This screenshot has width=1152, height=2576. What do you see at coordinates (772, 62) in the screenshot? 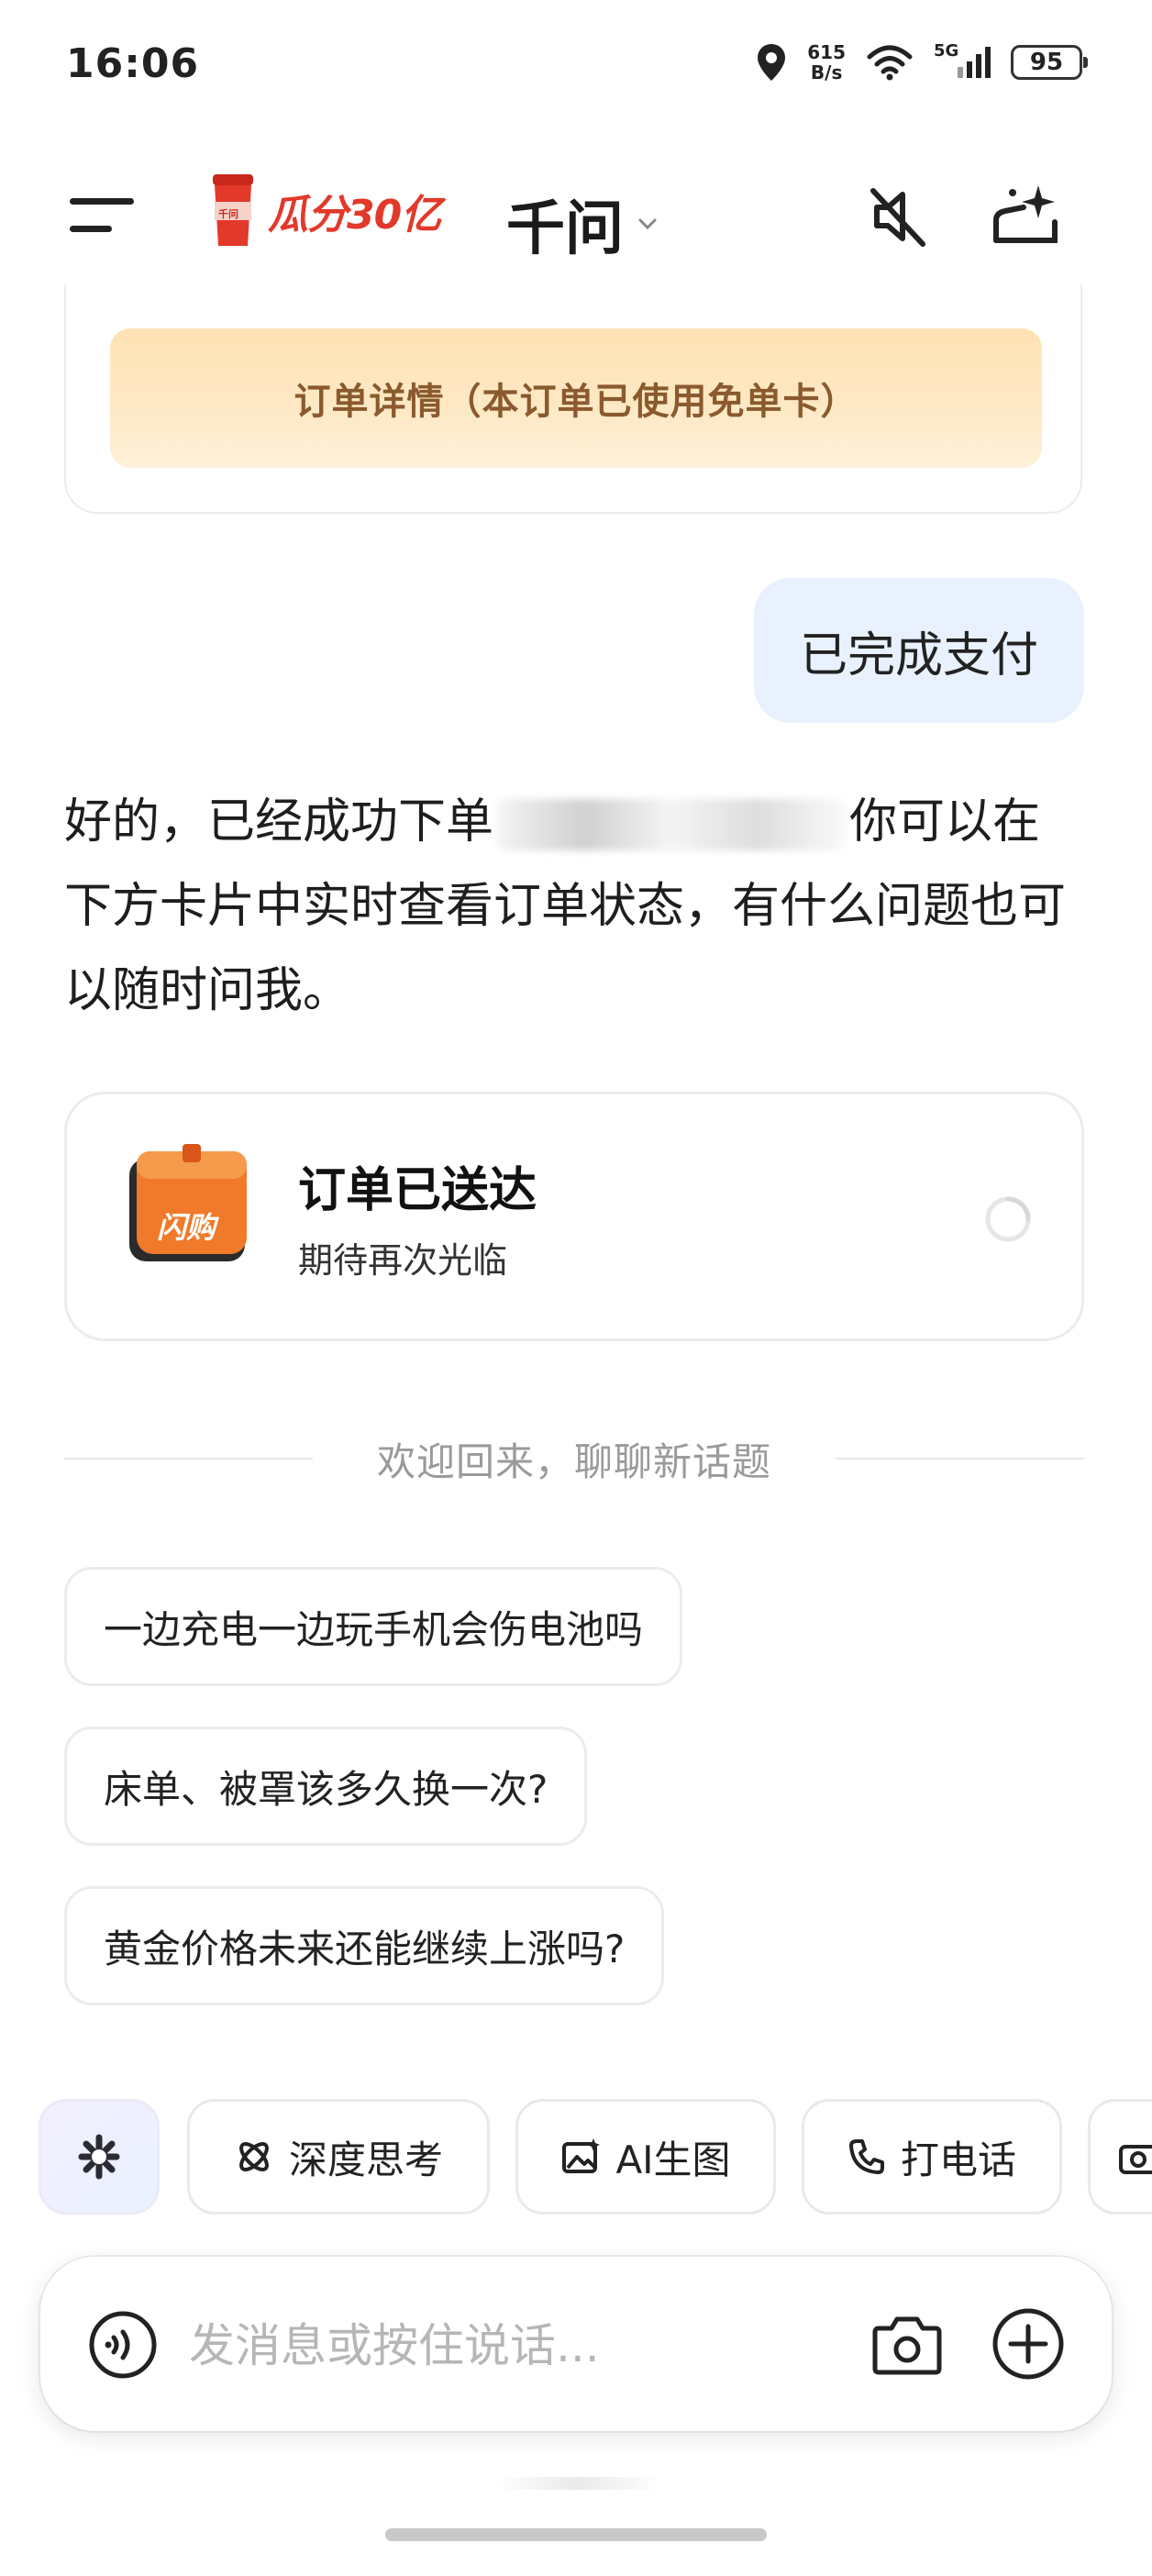
I see `location-icon` at bounding box center [772, 62].